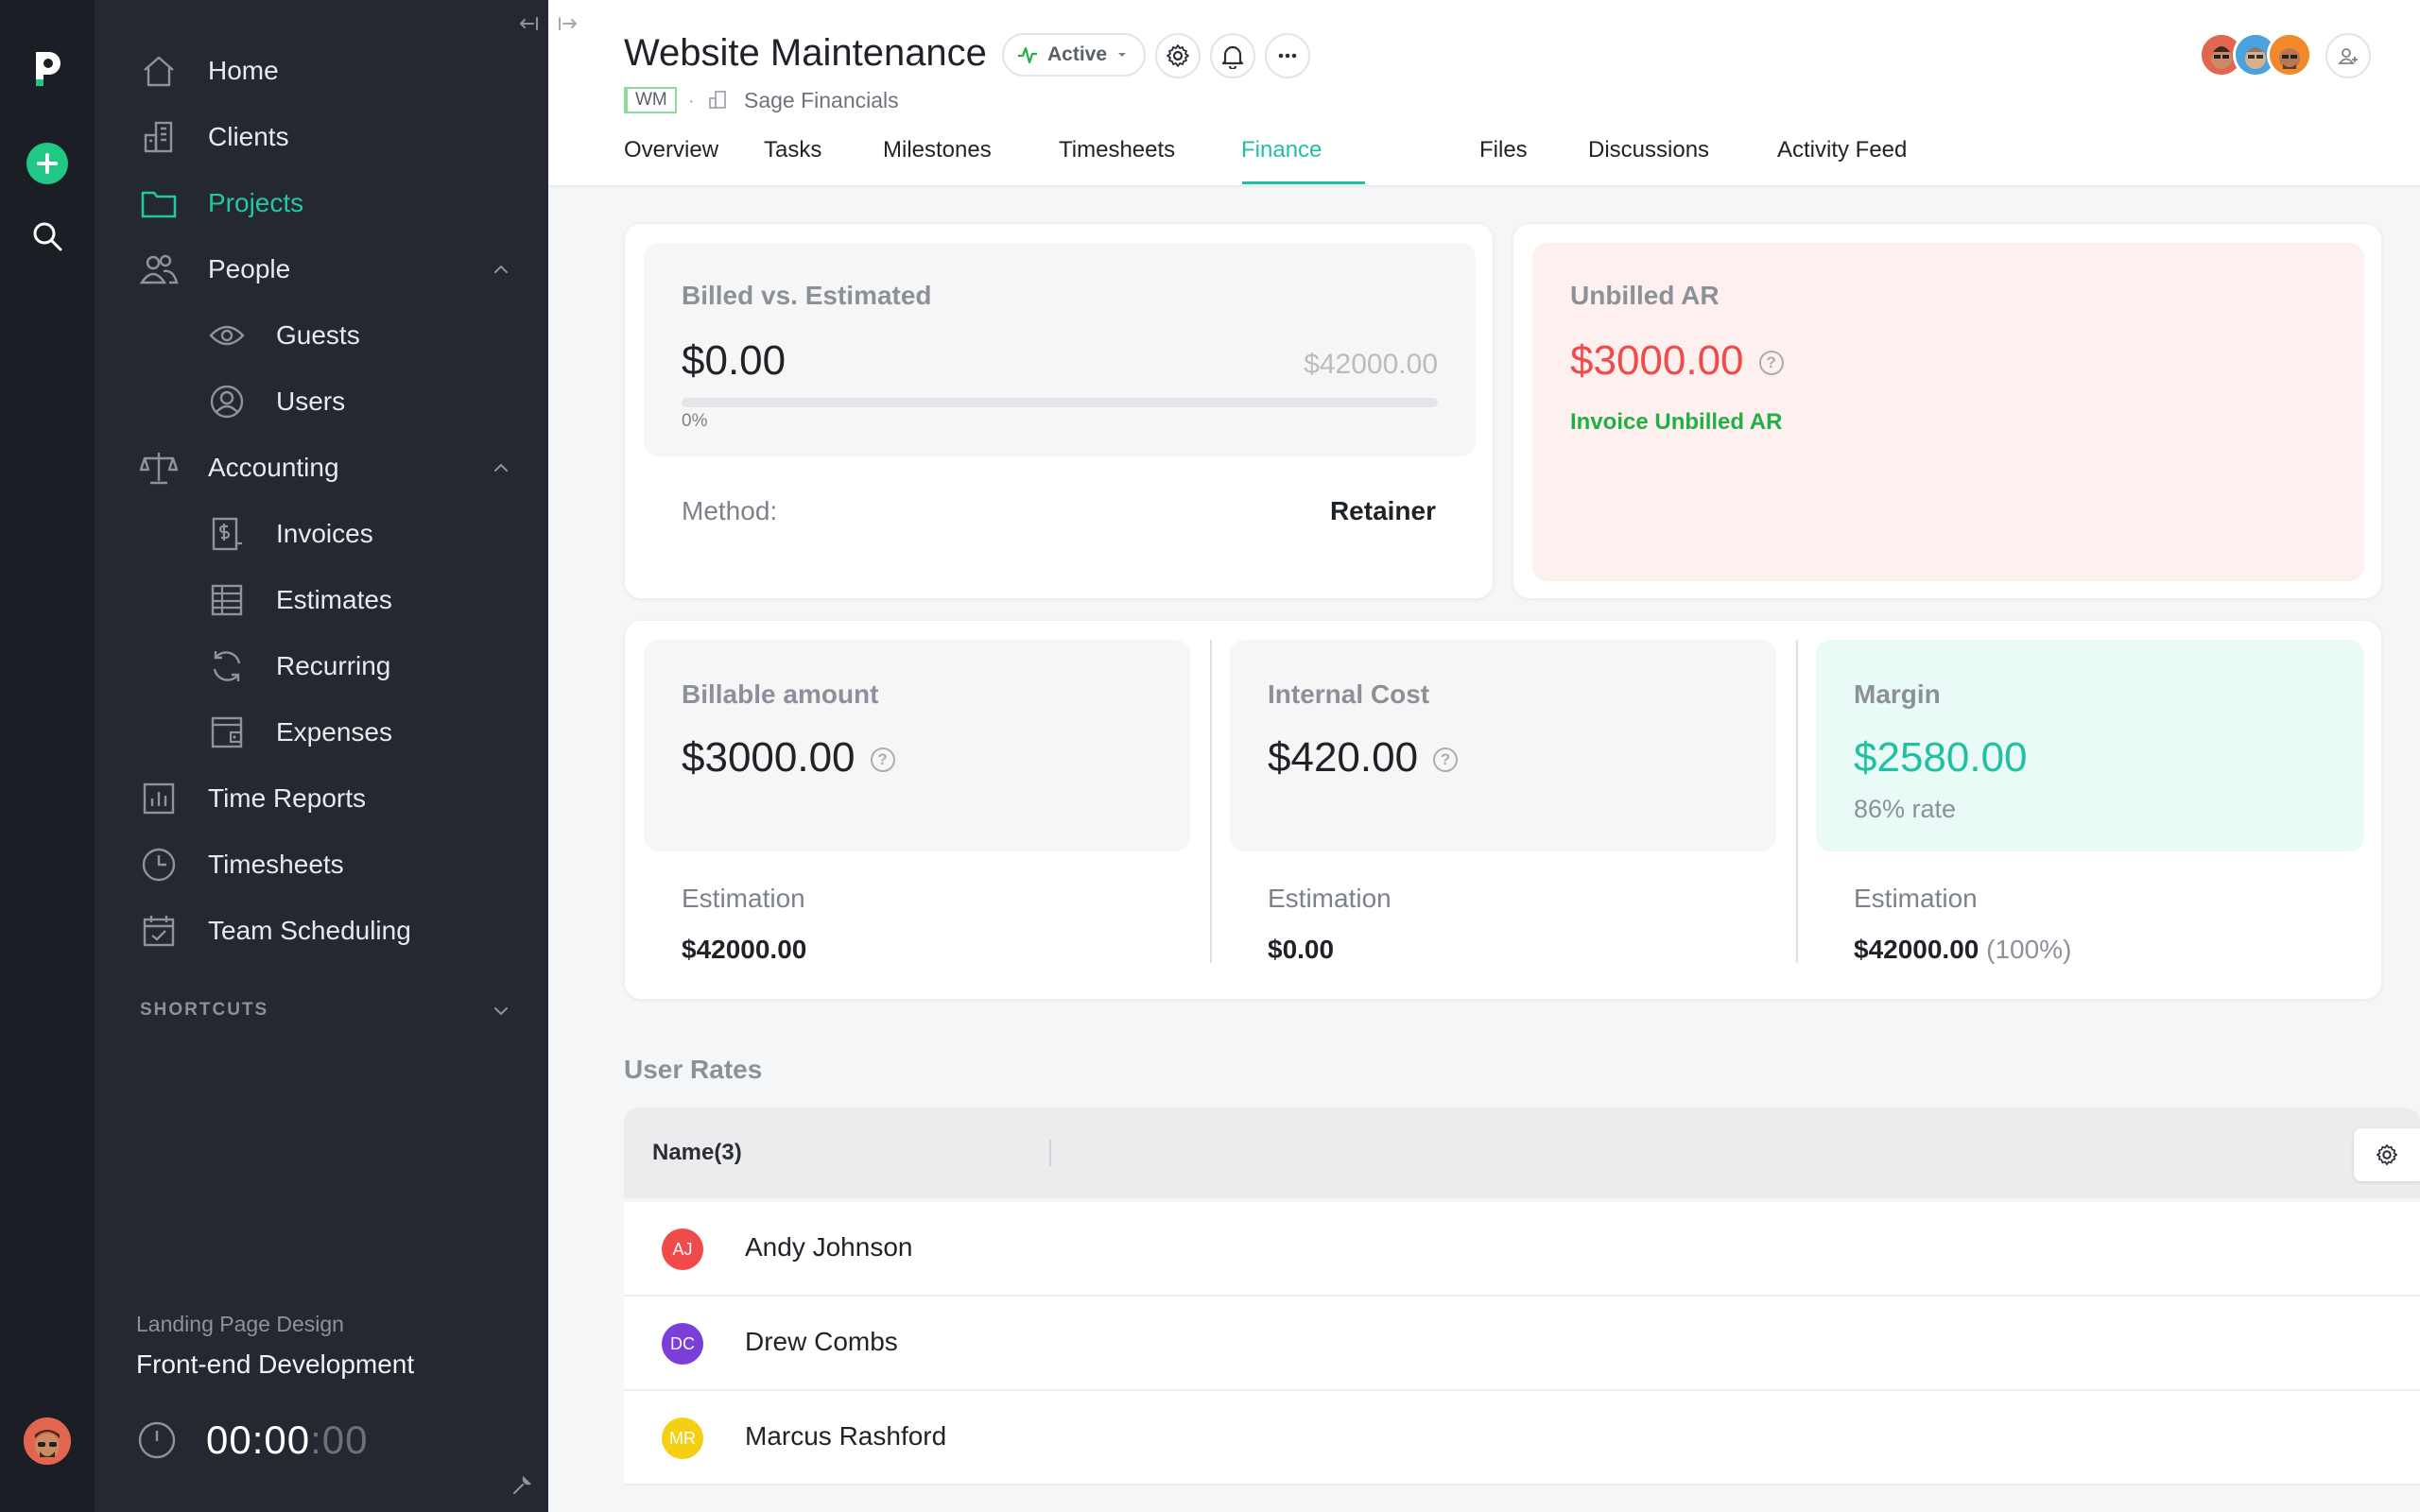  I want to click on table-row: AJ Andy Johnson, so click(1522, 1249).